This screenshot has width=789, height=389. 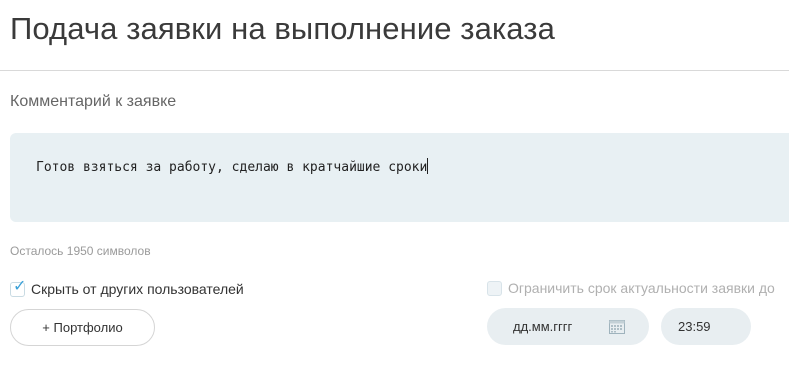 What do you see at coordinates (543, 326) in the screenshot?
I see `date-placeholder: дд.мм.гггг` at bounding box center [543, 326].